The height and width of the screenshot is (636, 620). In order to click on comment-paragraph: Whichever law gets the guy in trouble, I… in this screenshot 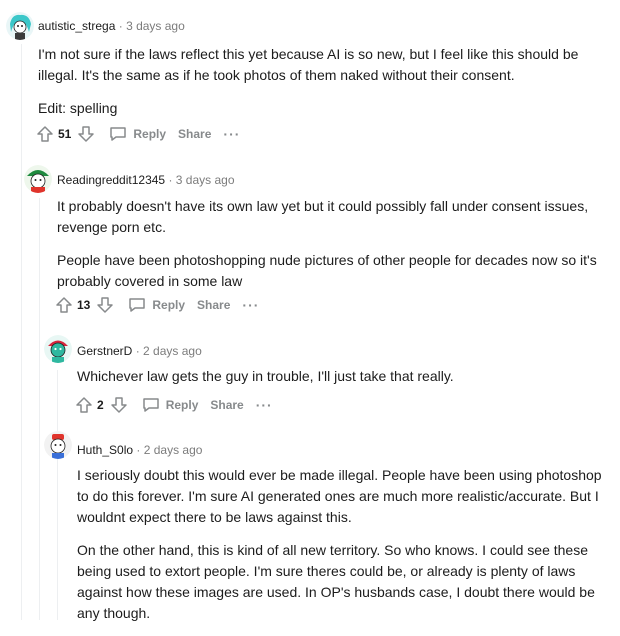, I will do `click(265, 376)`.